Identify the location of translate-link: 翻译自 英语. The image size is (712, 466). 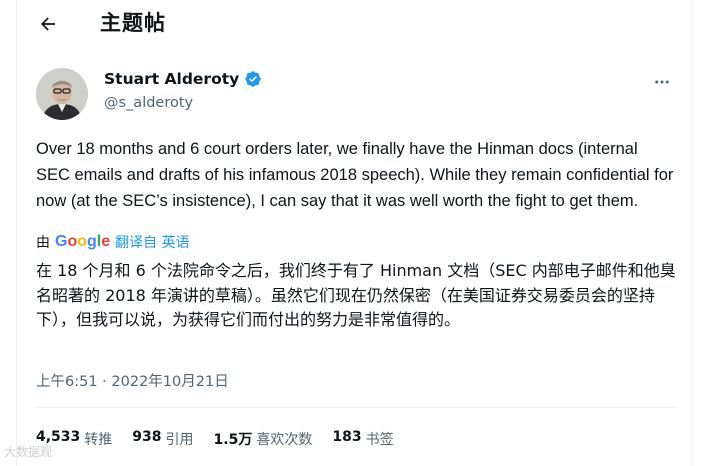
(152, 242).